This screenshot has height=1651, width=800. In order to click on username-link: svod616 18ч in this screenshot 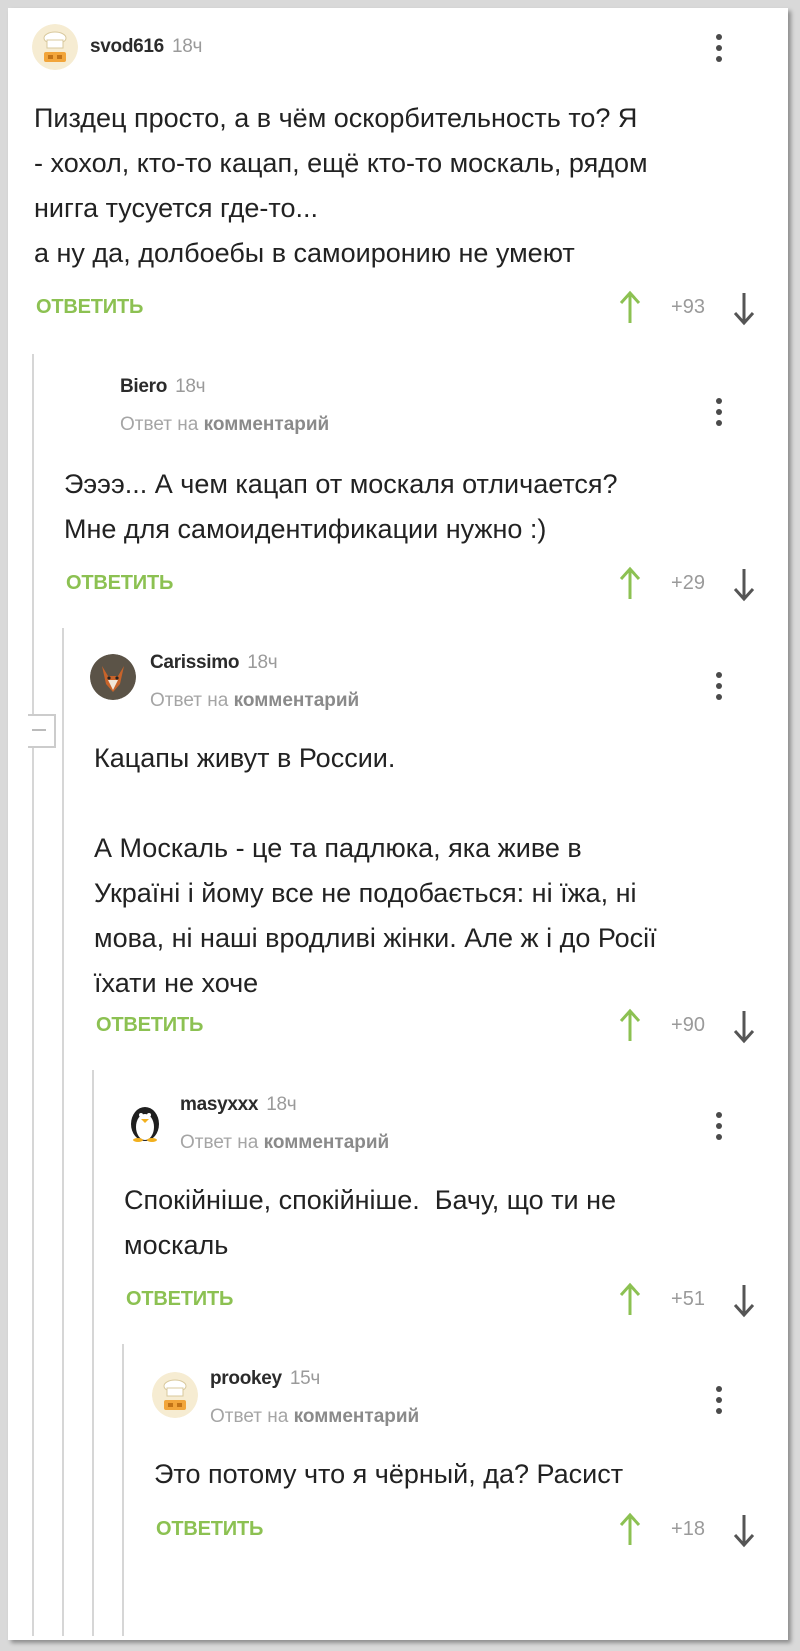, I will do `click(146, 47)`.